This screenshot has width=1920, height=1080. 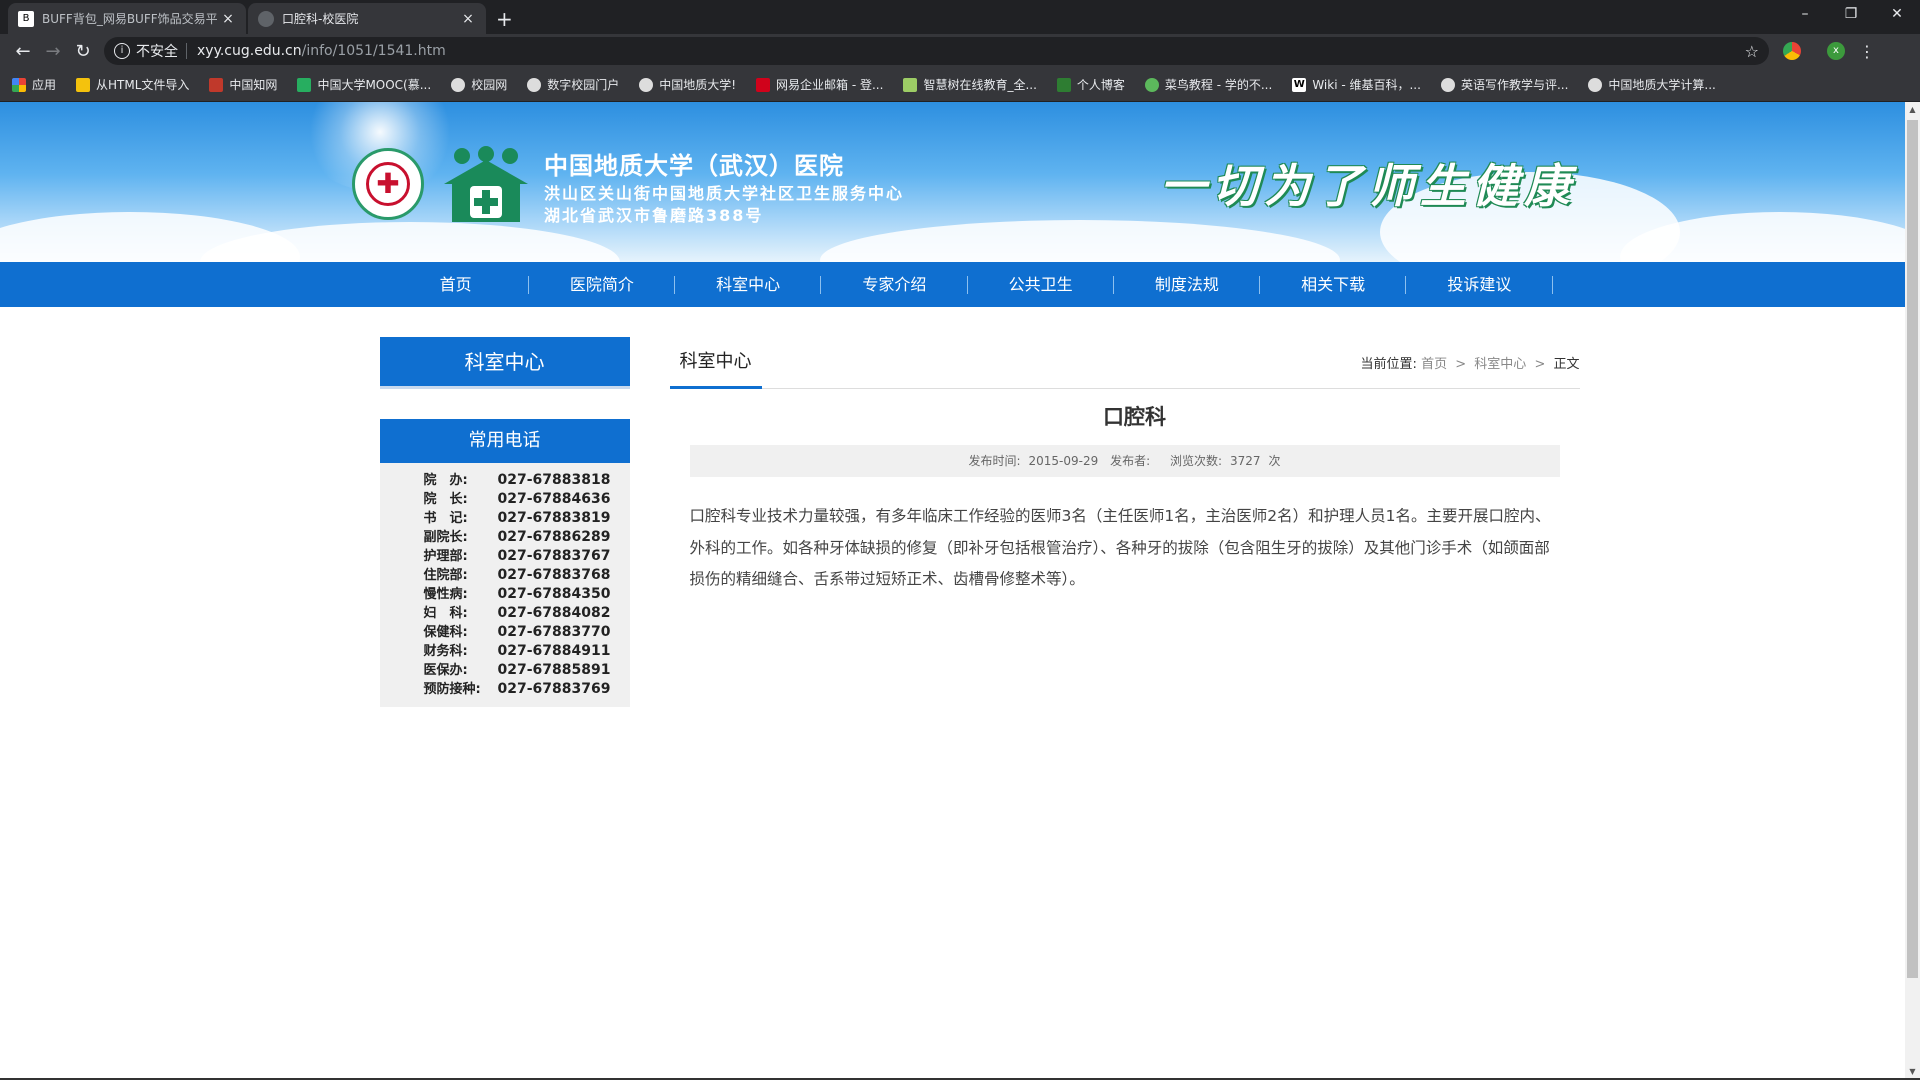 I want to click on tab-label: 口腔科-校医院, so click(x=320, y=19).